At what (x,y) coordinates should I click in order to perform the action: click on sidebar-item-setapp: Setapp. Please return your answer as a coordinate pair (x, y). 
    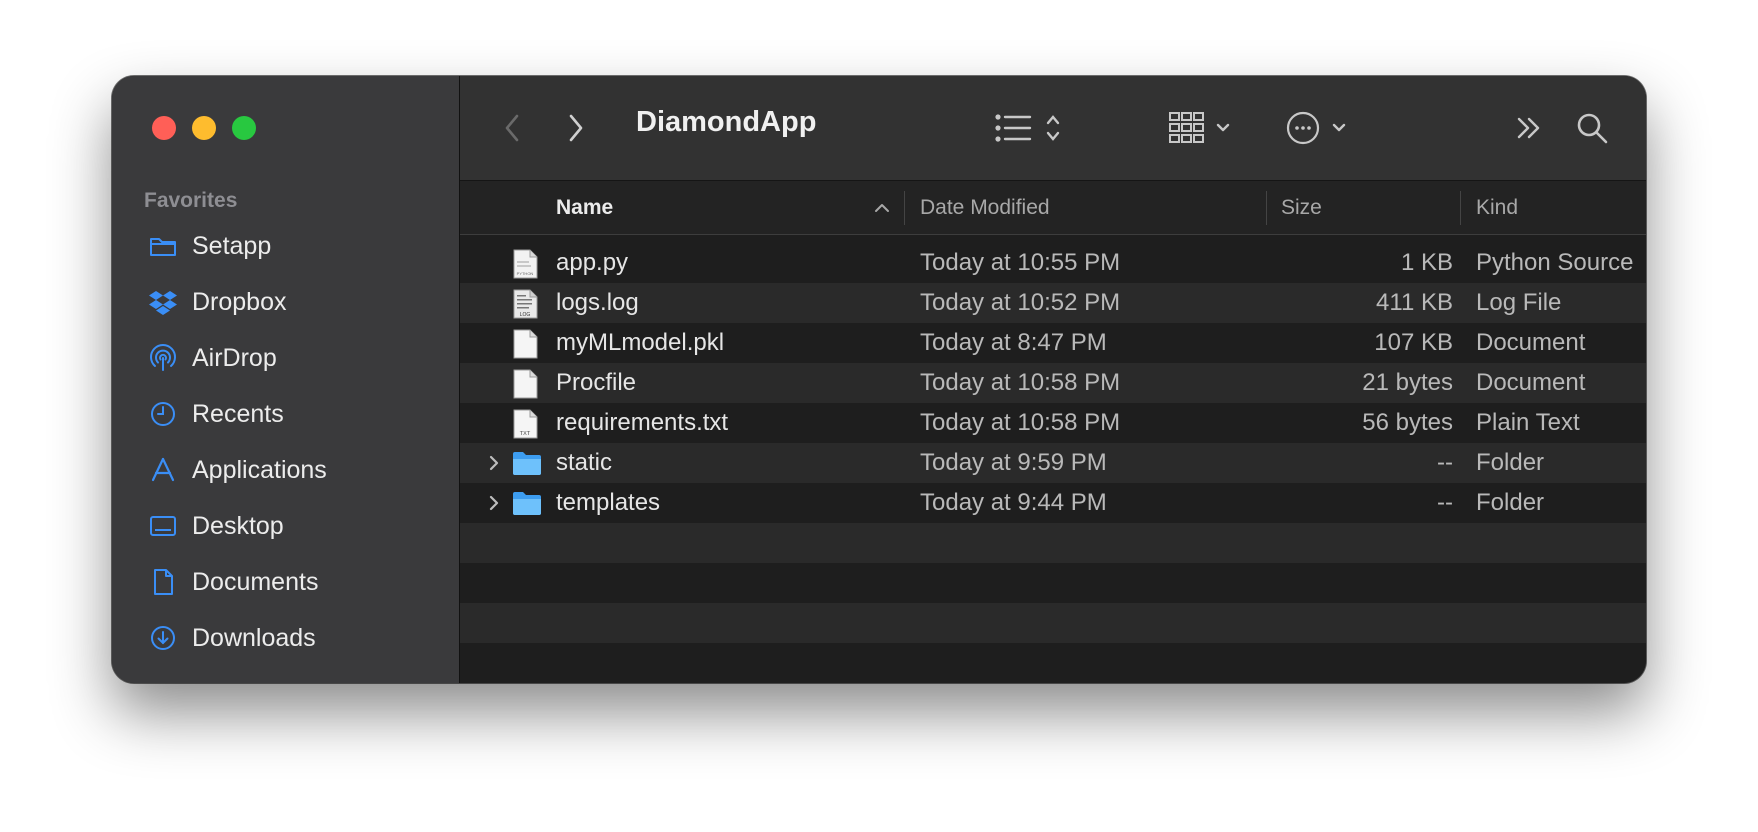
    Looking at the image, I should click on (285, 246).